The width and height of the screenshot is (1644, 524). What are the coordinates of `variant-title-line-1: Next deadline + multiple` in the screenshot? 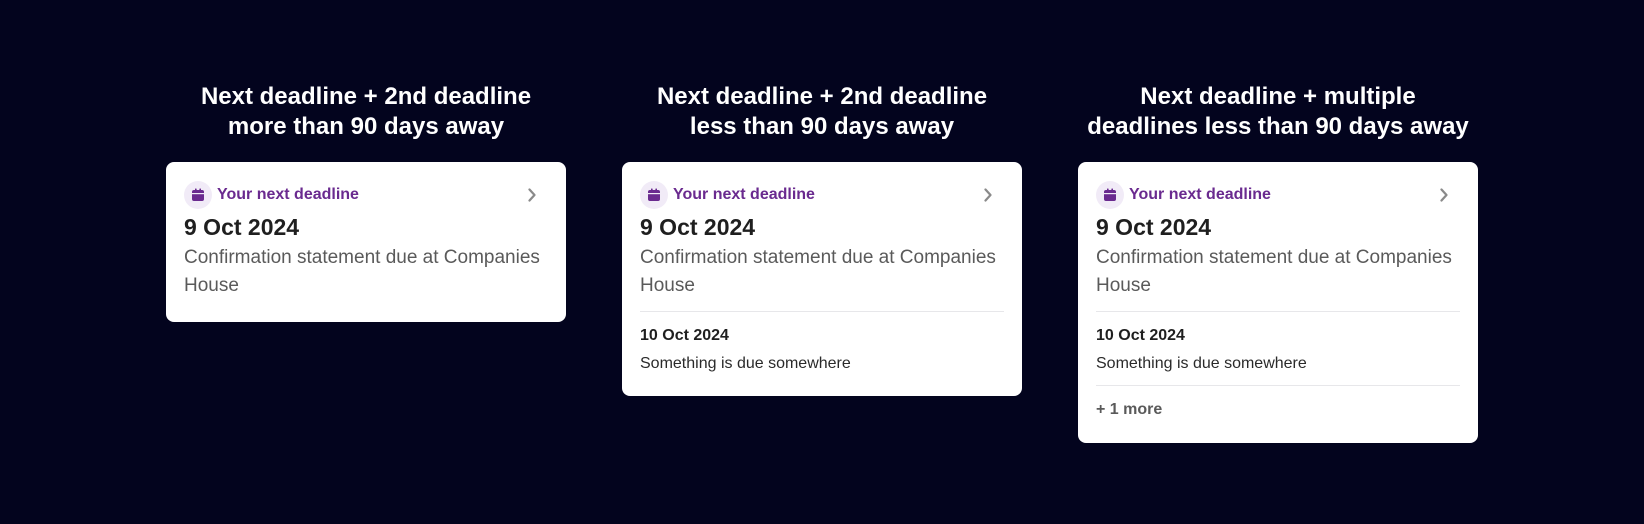 It's located at (1278, 96).